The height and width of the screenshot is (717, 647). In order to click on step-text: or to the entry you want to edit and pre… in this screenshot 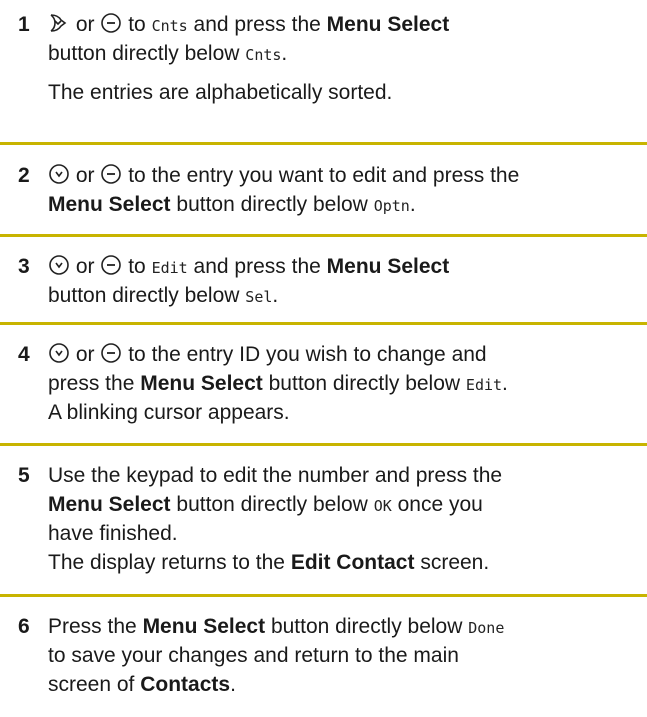, I will do `click(284, 189)`.